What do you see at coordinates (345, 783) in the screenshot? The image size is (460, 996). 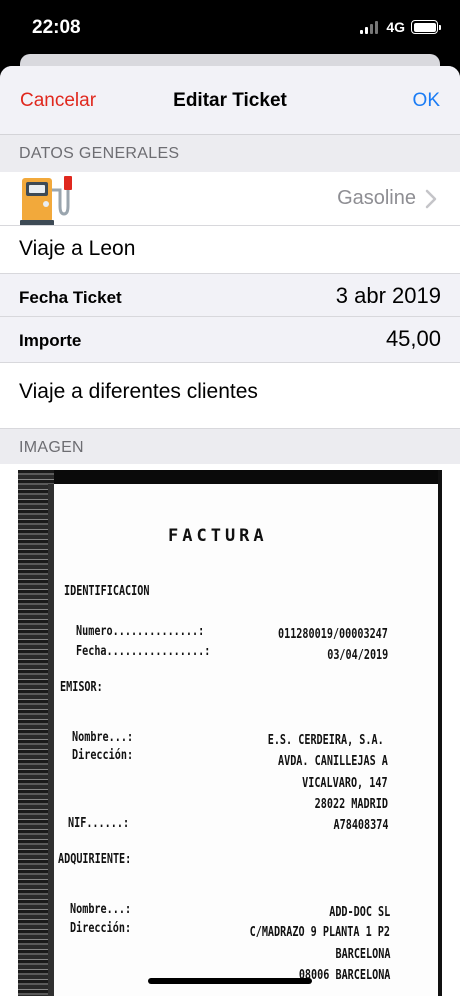 I see `receipt-emisor-dir2: VICALVARO, 147` at bounding box center [345, 783].